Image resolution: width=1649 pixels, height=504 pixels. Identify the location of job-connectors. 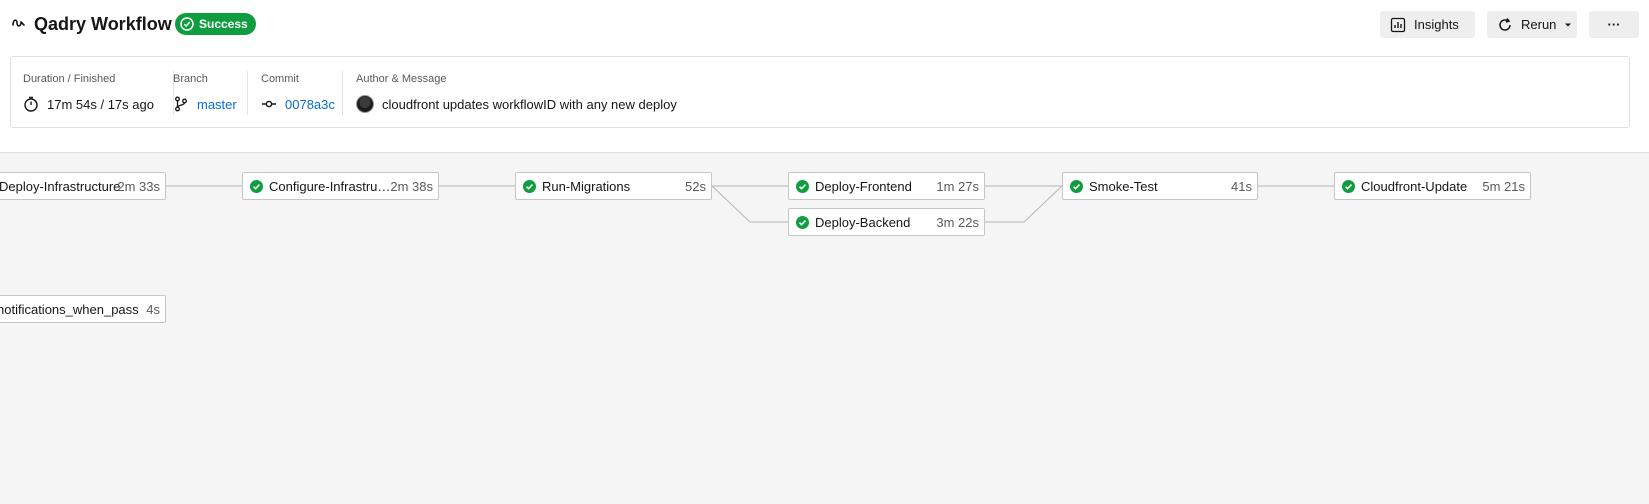
(750, 204).